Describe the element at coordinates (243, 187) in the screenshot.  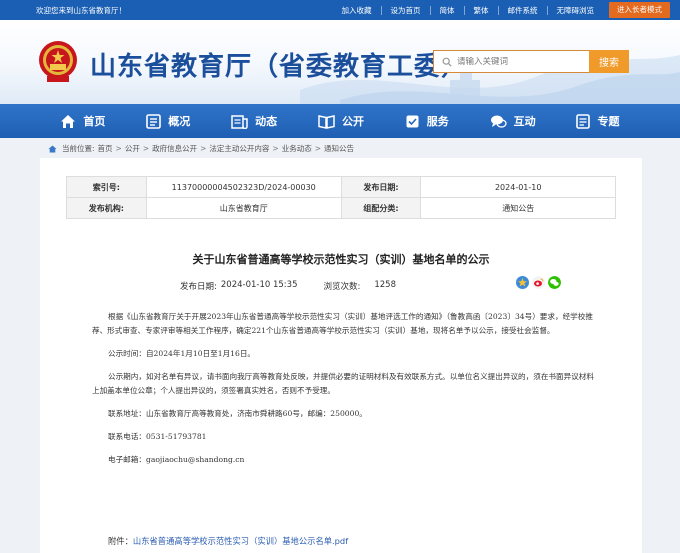
I see `index-value: 11370000004502323D/2024-00030` at that location.